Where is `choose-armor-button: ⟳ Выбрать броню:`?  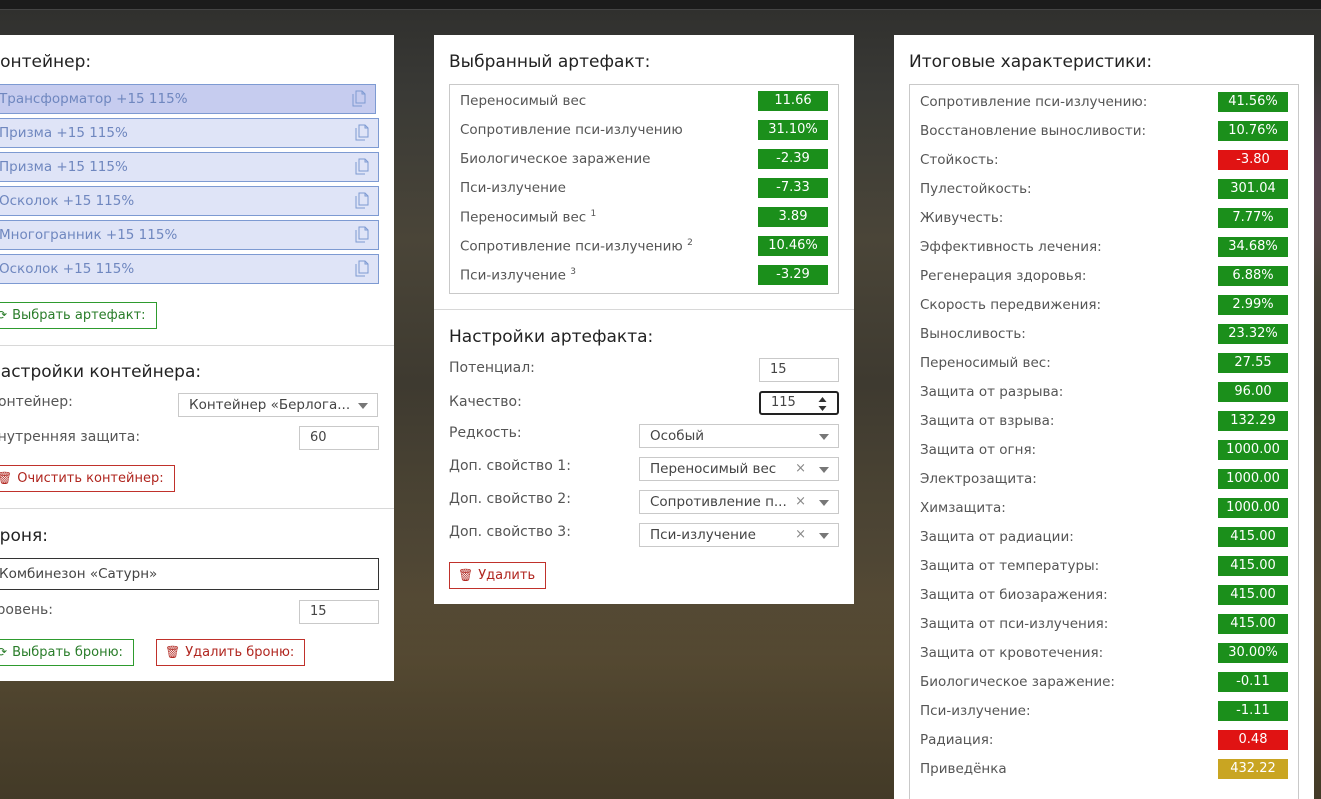
choose-armor-button: ⟳ Выбрать броню: is located at coordinates (67, 652).